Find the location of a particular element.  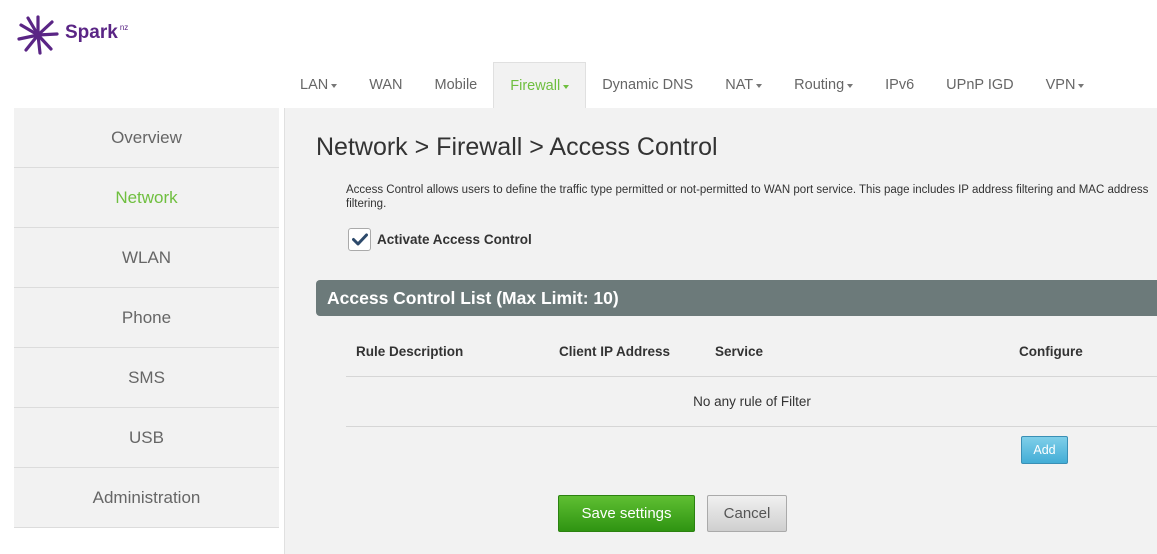

activate-access-control: Activate Access Control is located at coordinates (440, 239).